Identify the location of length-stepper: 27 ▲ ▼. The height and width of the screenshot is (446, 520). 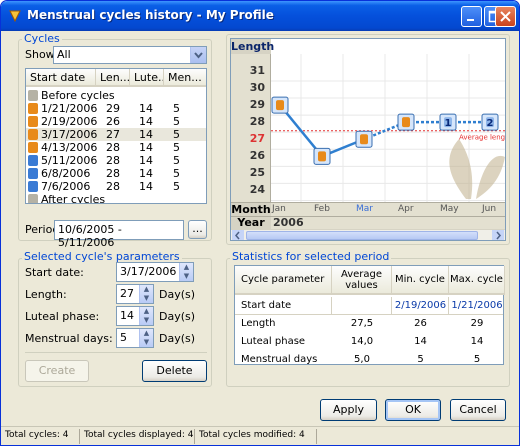
(135, 294).